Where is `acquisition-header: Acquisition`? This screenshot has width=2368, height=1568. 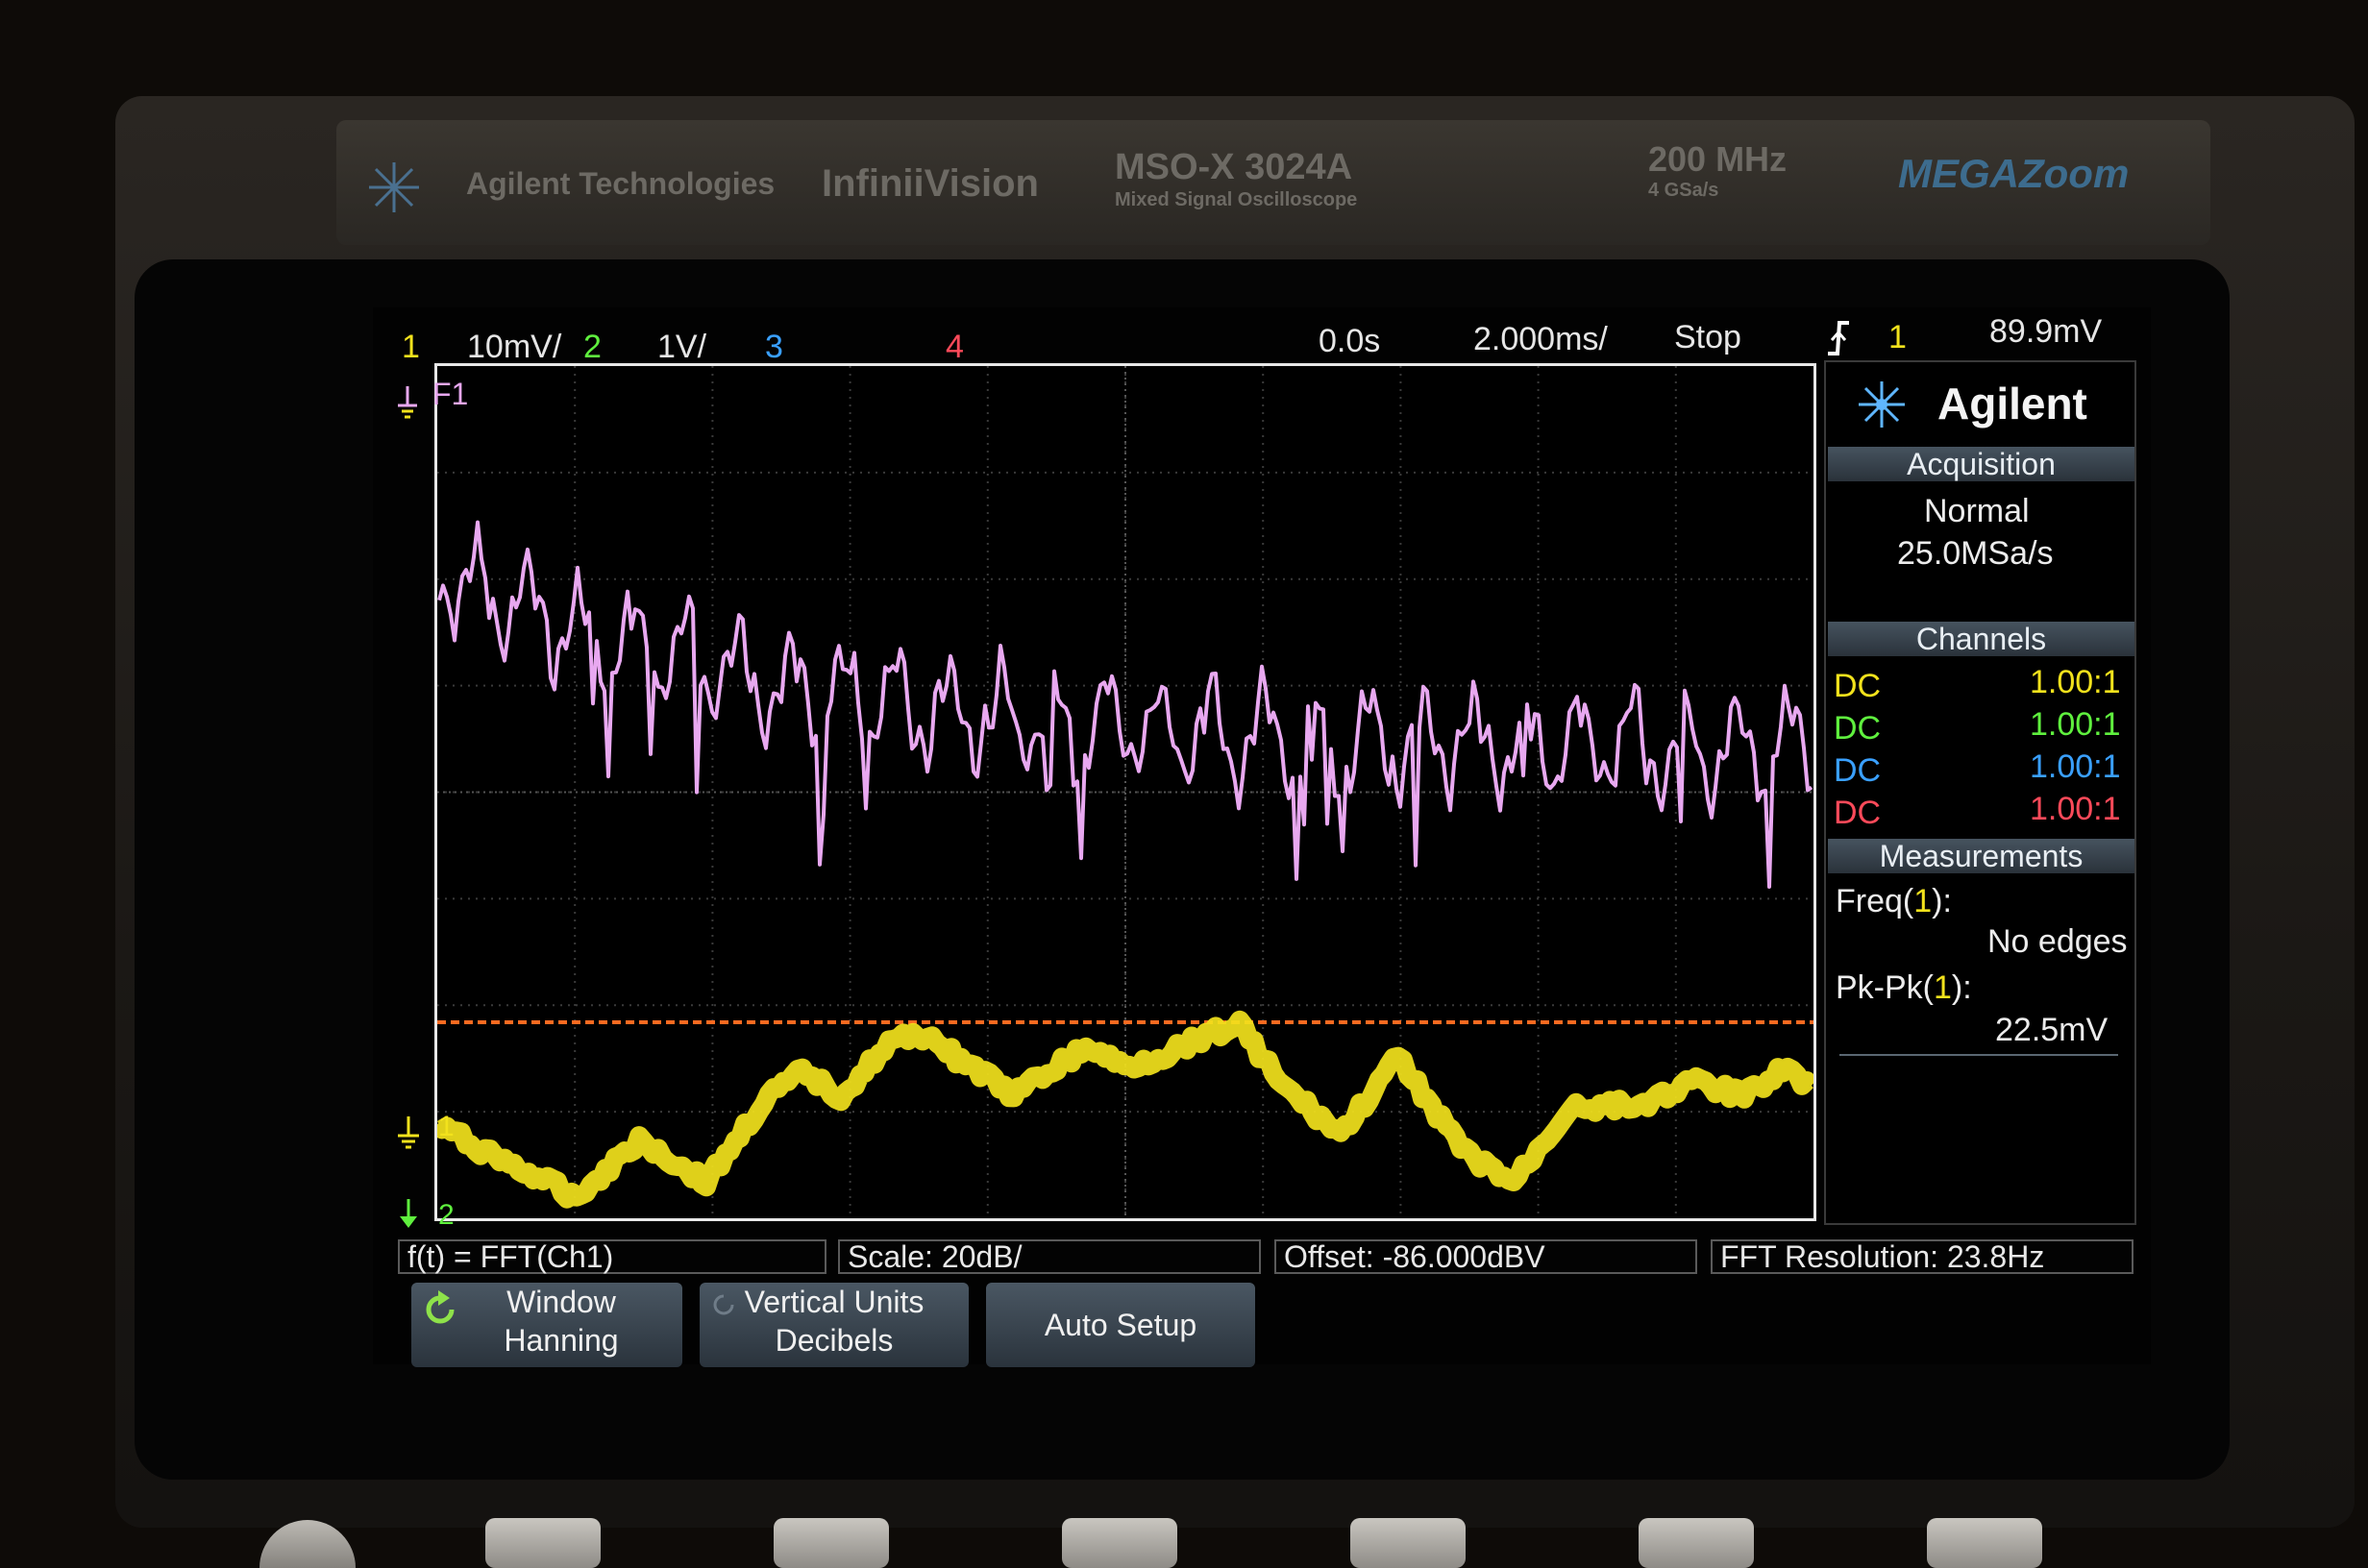 acquisition-header: Acquisition is located at coordinates (1981, 464).